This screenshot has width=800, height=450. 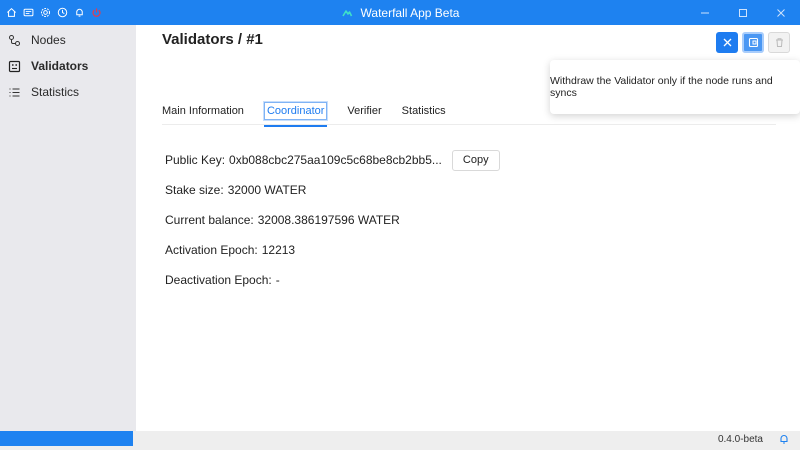 What do you see at coordinates (475, 160) in the screenshot?
I see `copy-button: Copy` at bounding box center [475, 160].